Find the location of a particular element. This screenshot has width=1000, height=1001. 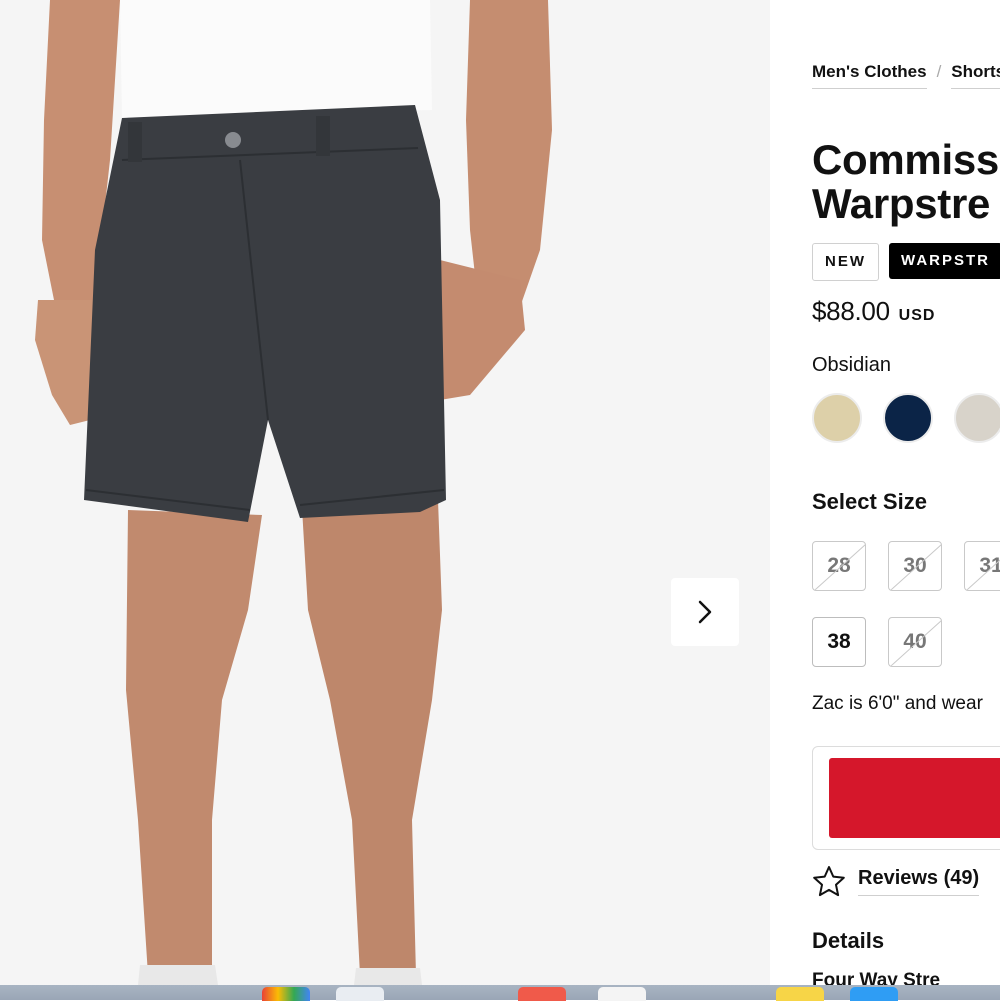

chevron-right-icon is located at coordinates (705, 612).